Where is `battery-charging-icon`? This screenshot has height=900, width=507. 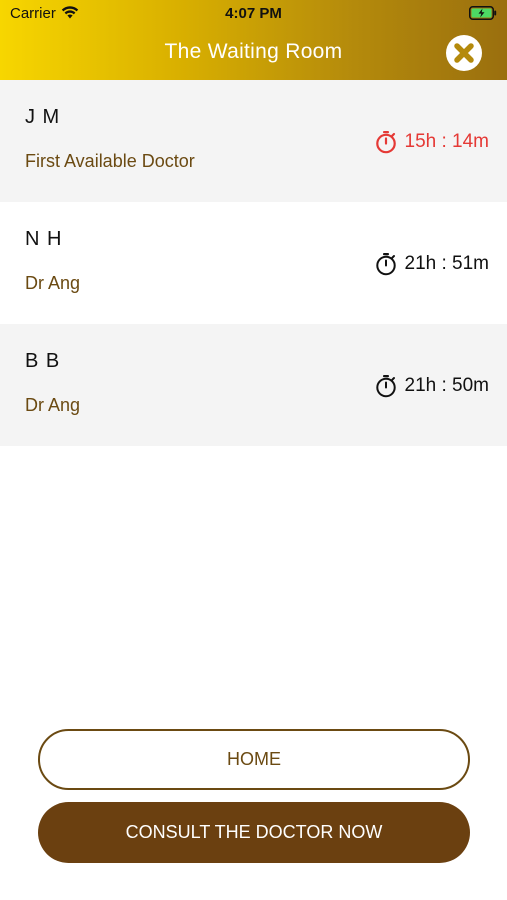 battery-charging-icon is located at coordinates (483, 13).